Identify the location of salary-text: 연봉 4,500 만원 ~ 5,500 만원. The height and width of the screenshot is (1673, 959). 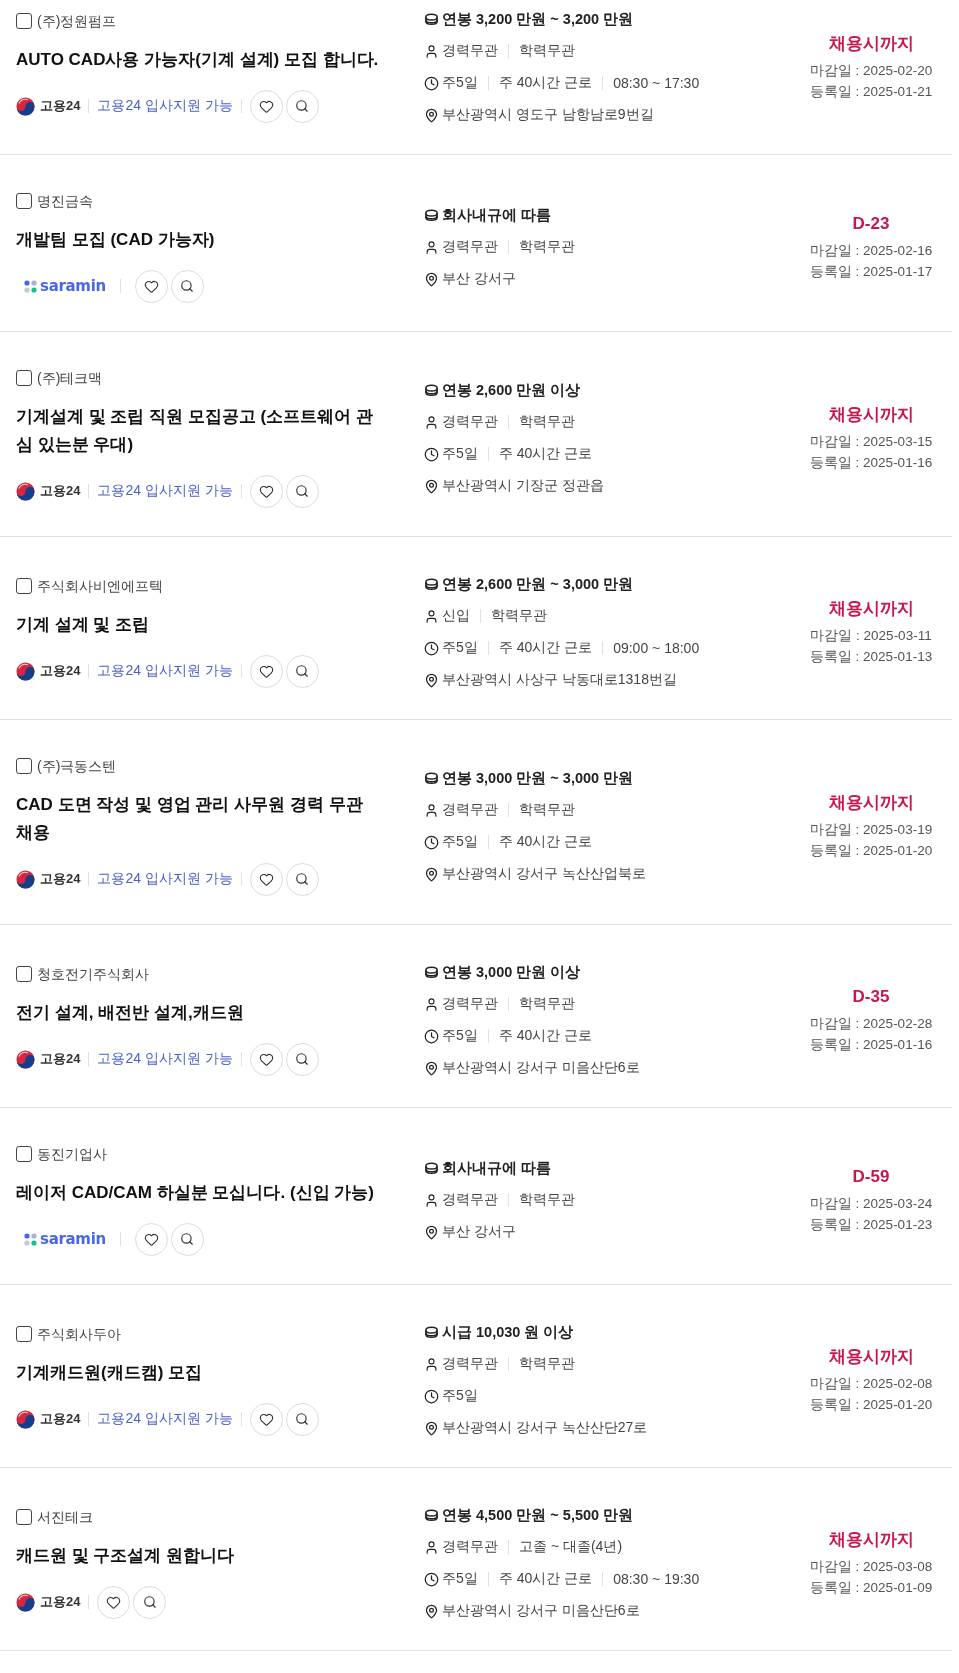
(538, 1515).